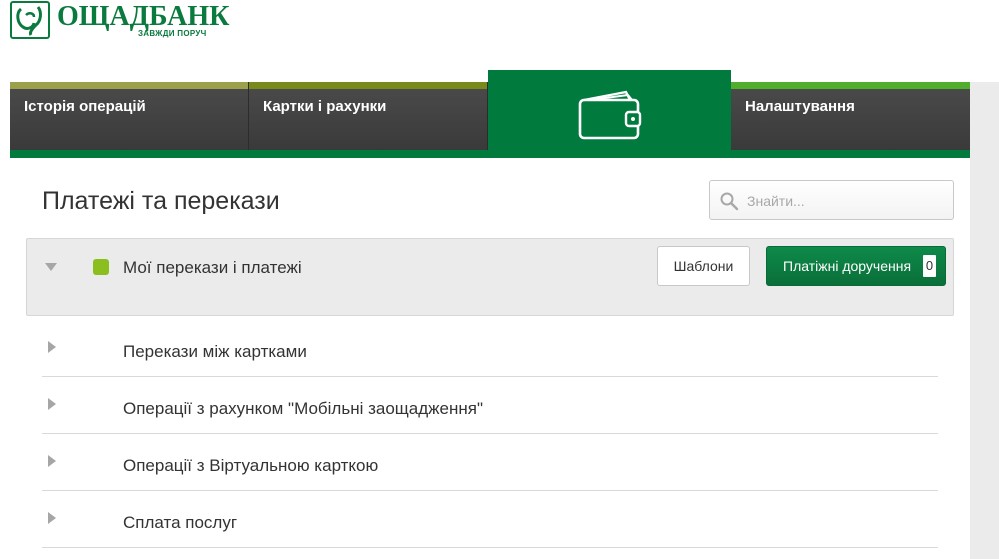 The width and height of the screenshot is (999, 559). I want to click on list-item-label: Перекази між картками, so click(215, 351).